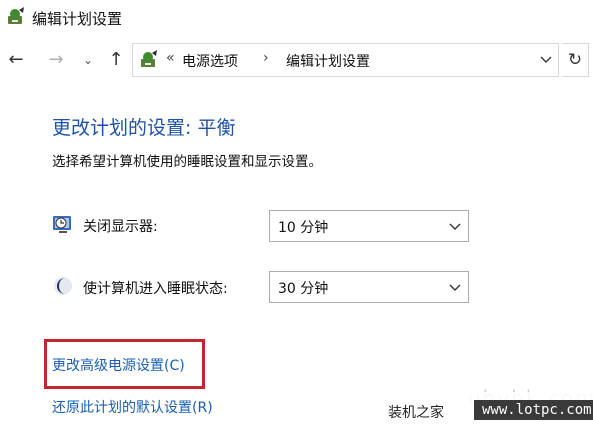  I want to click on sleep-label: 使计算机进入睡眠状态:, so click(155, 289).